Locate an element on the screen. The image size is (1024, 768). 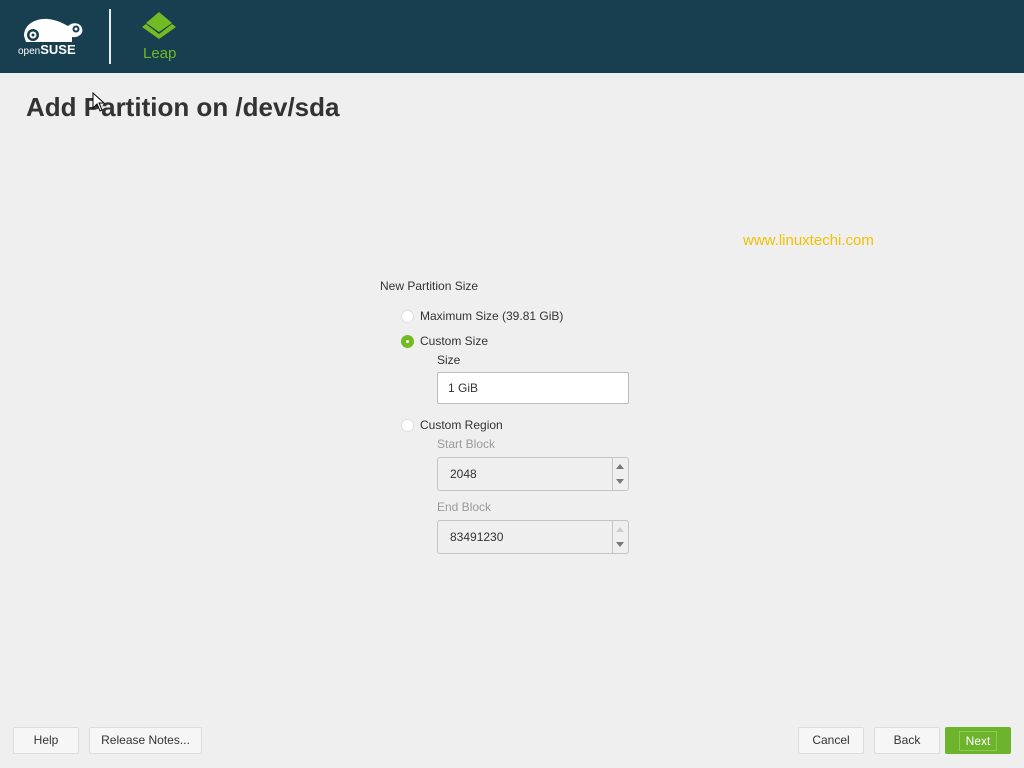
next-button: Next is located at coordinates (978, 740).